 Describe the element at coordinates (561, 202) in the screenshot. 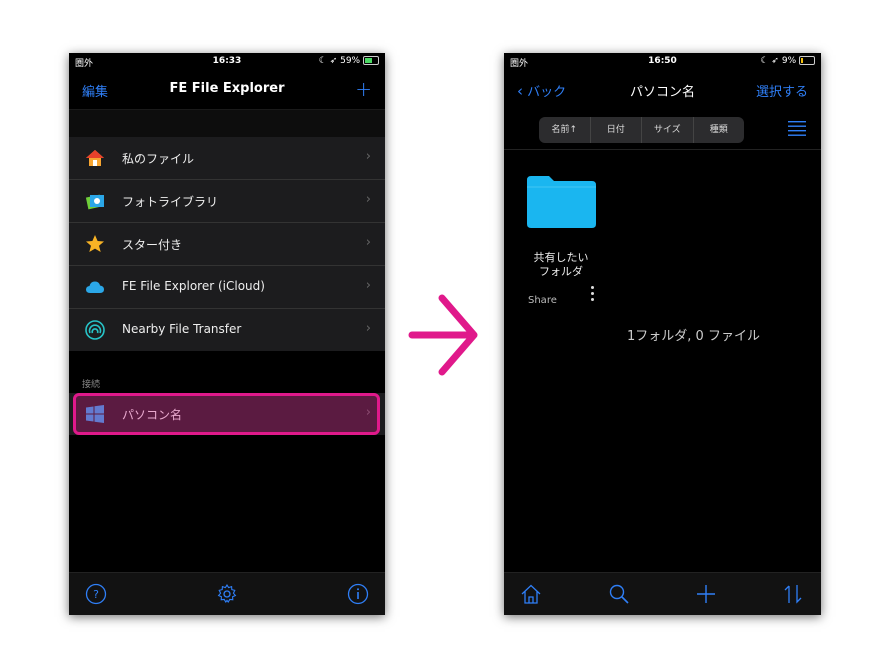

I see `folder-icon` at that location.